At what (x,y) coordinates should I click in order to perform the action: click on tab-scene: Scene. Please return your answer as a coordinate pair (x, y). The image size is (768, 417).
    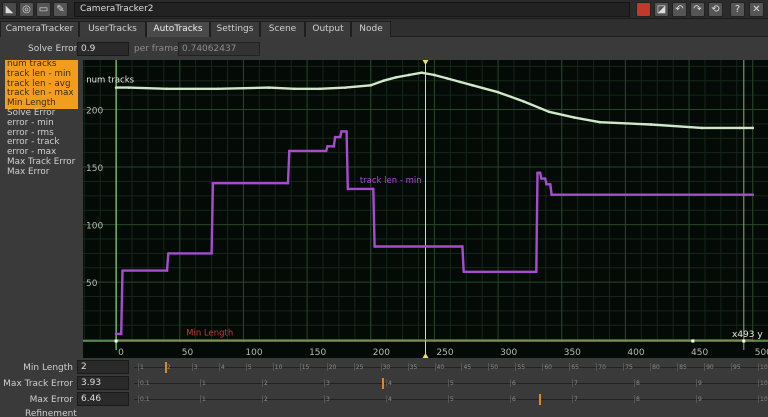
    Looking at the image, I should click on (282, 29).